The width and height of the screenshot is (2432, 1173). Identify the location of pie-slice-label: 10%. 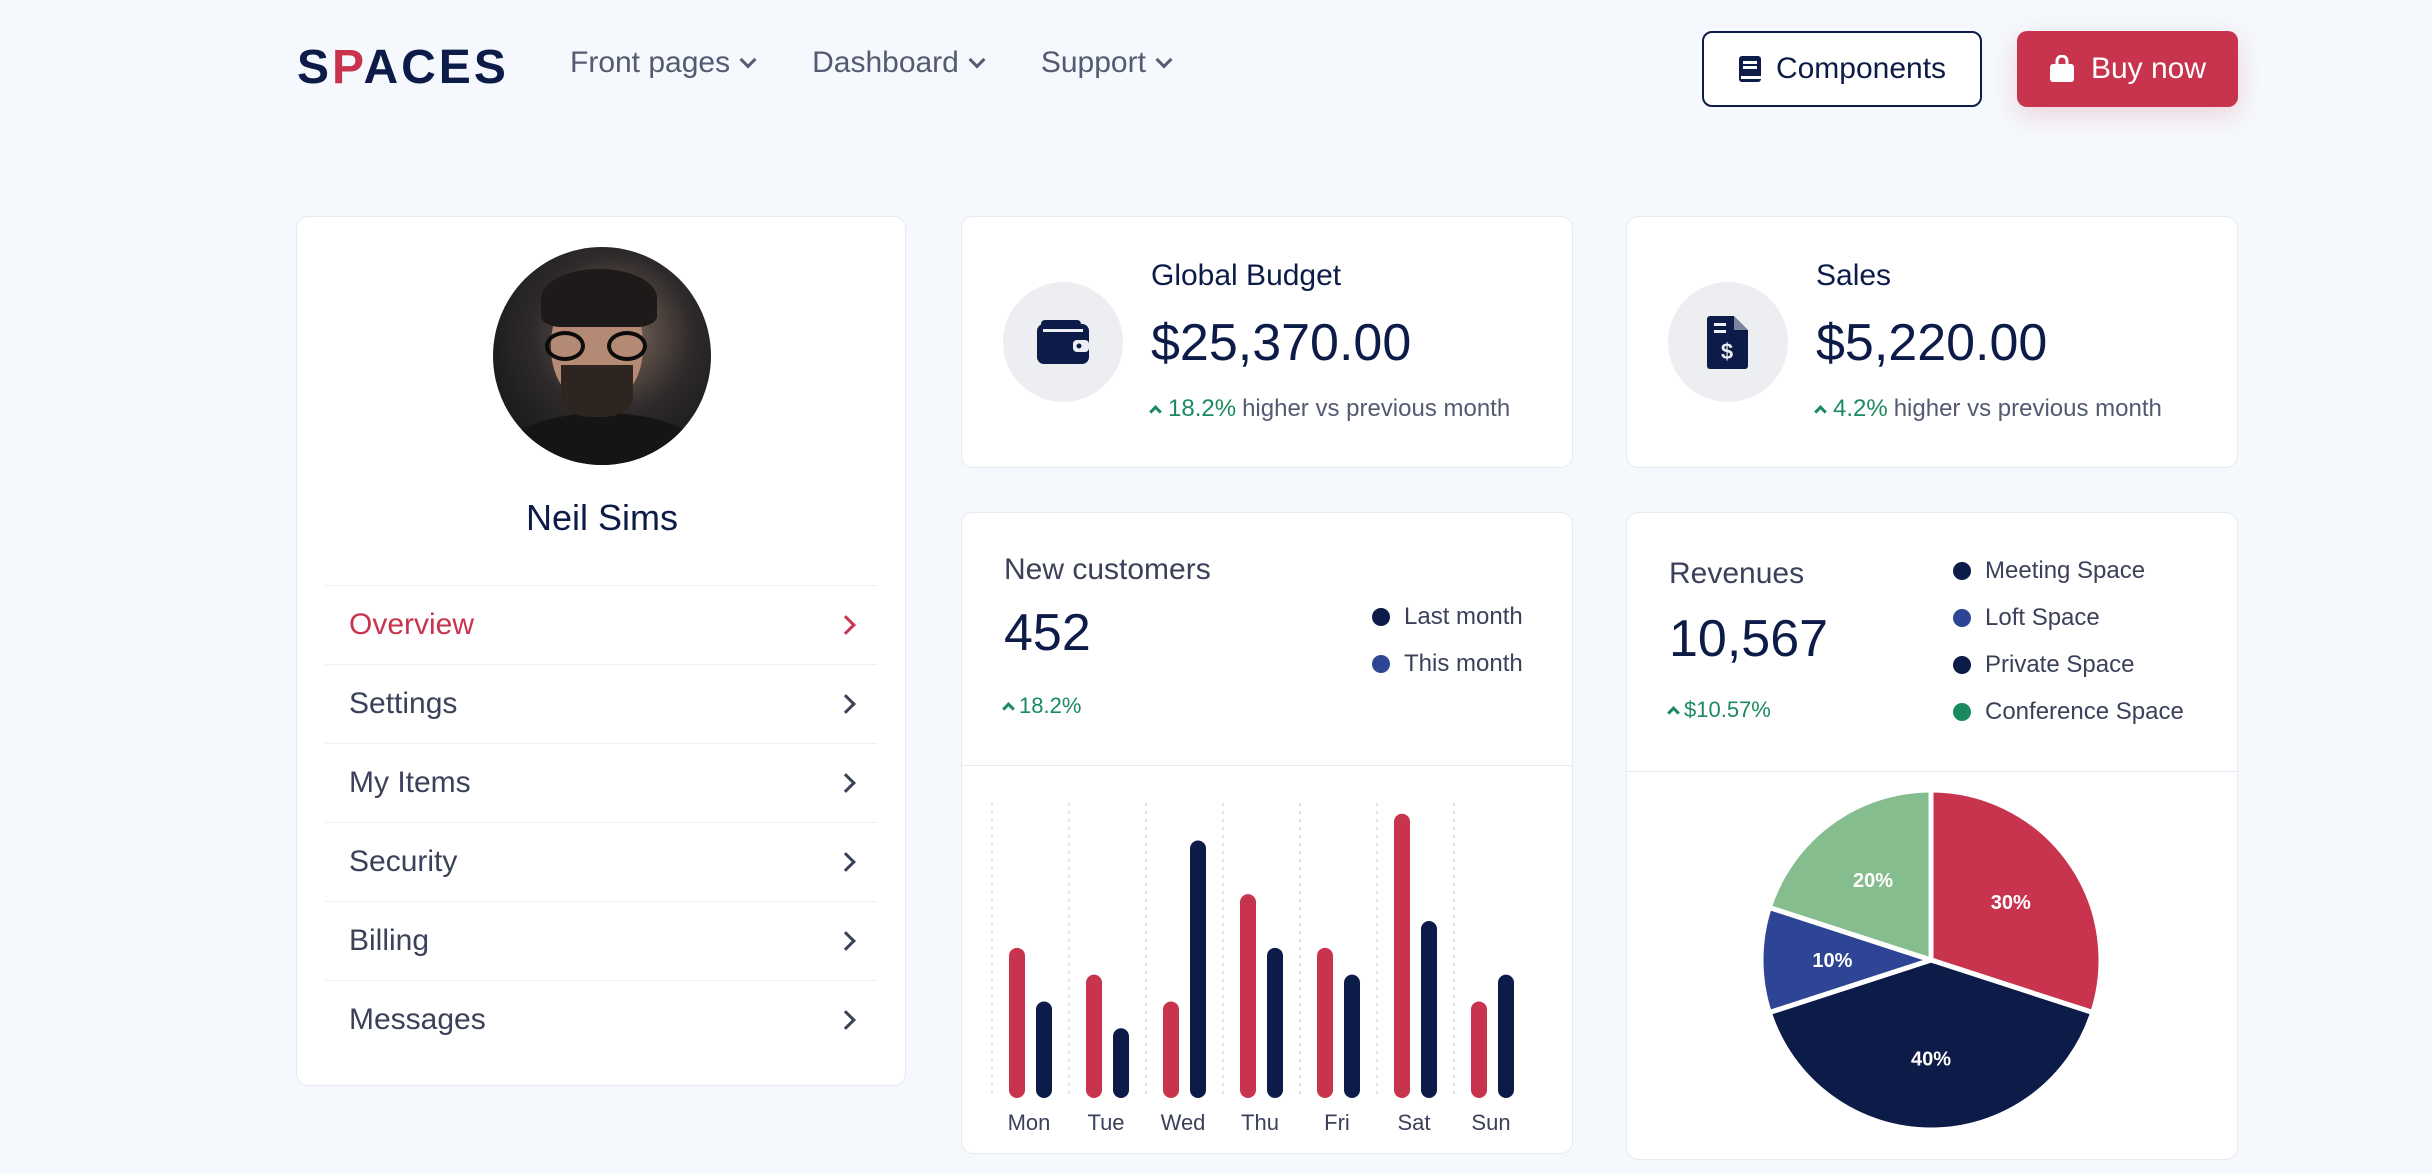
(1832, 961).